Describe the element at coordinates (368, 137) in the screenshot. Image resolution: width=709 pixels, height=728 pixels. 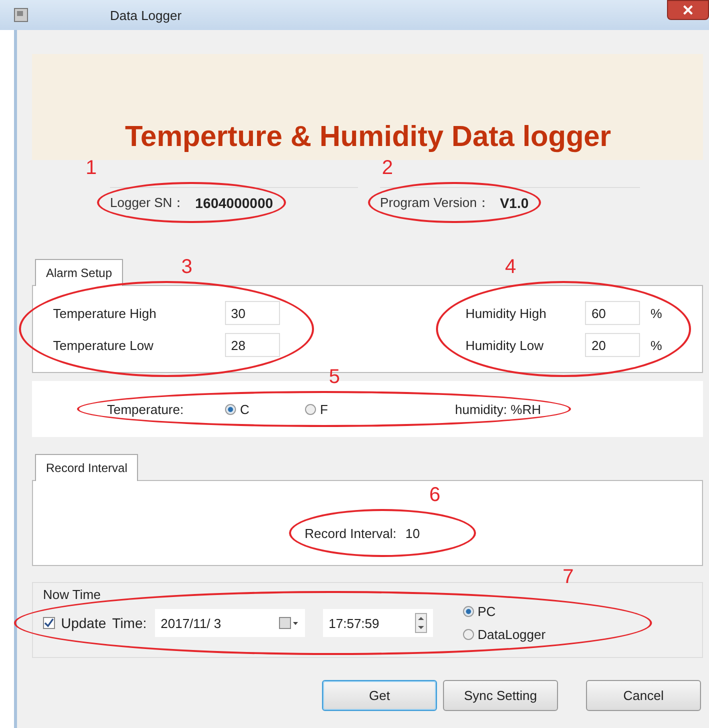
I see `banner-title: Temperture & Humidity Data logger` at that location.